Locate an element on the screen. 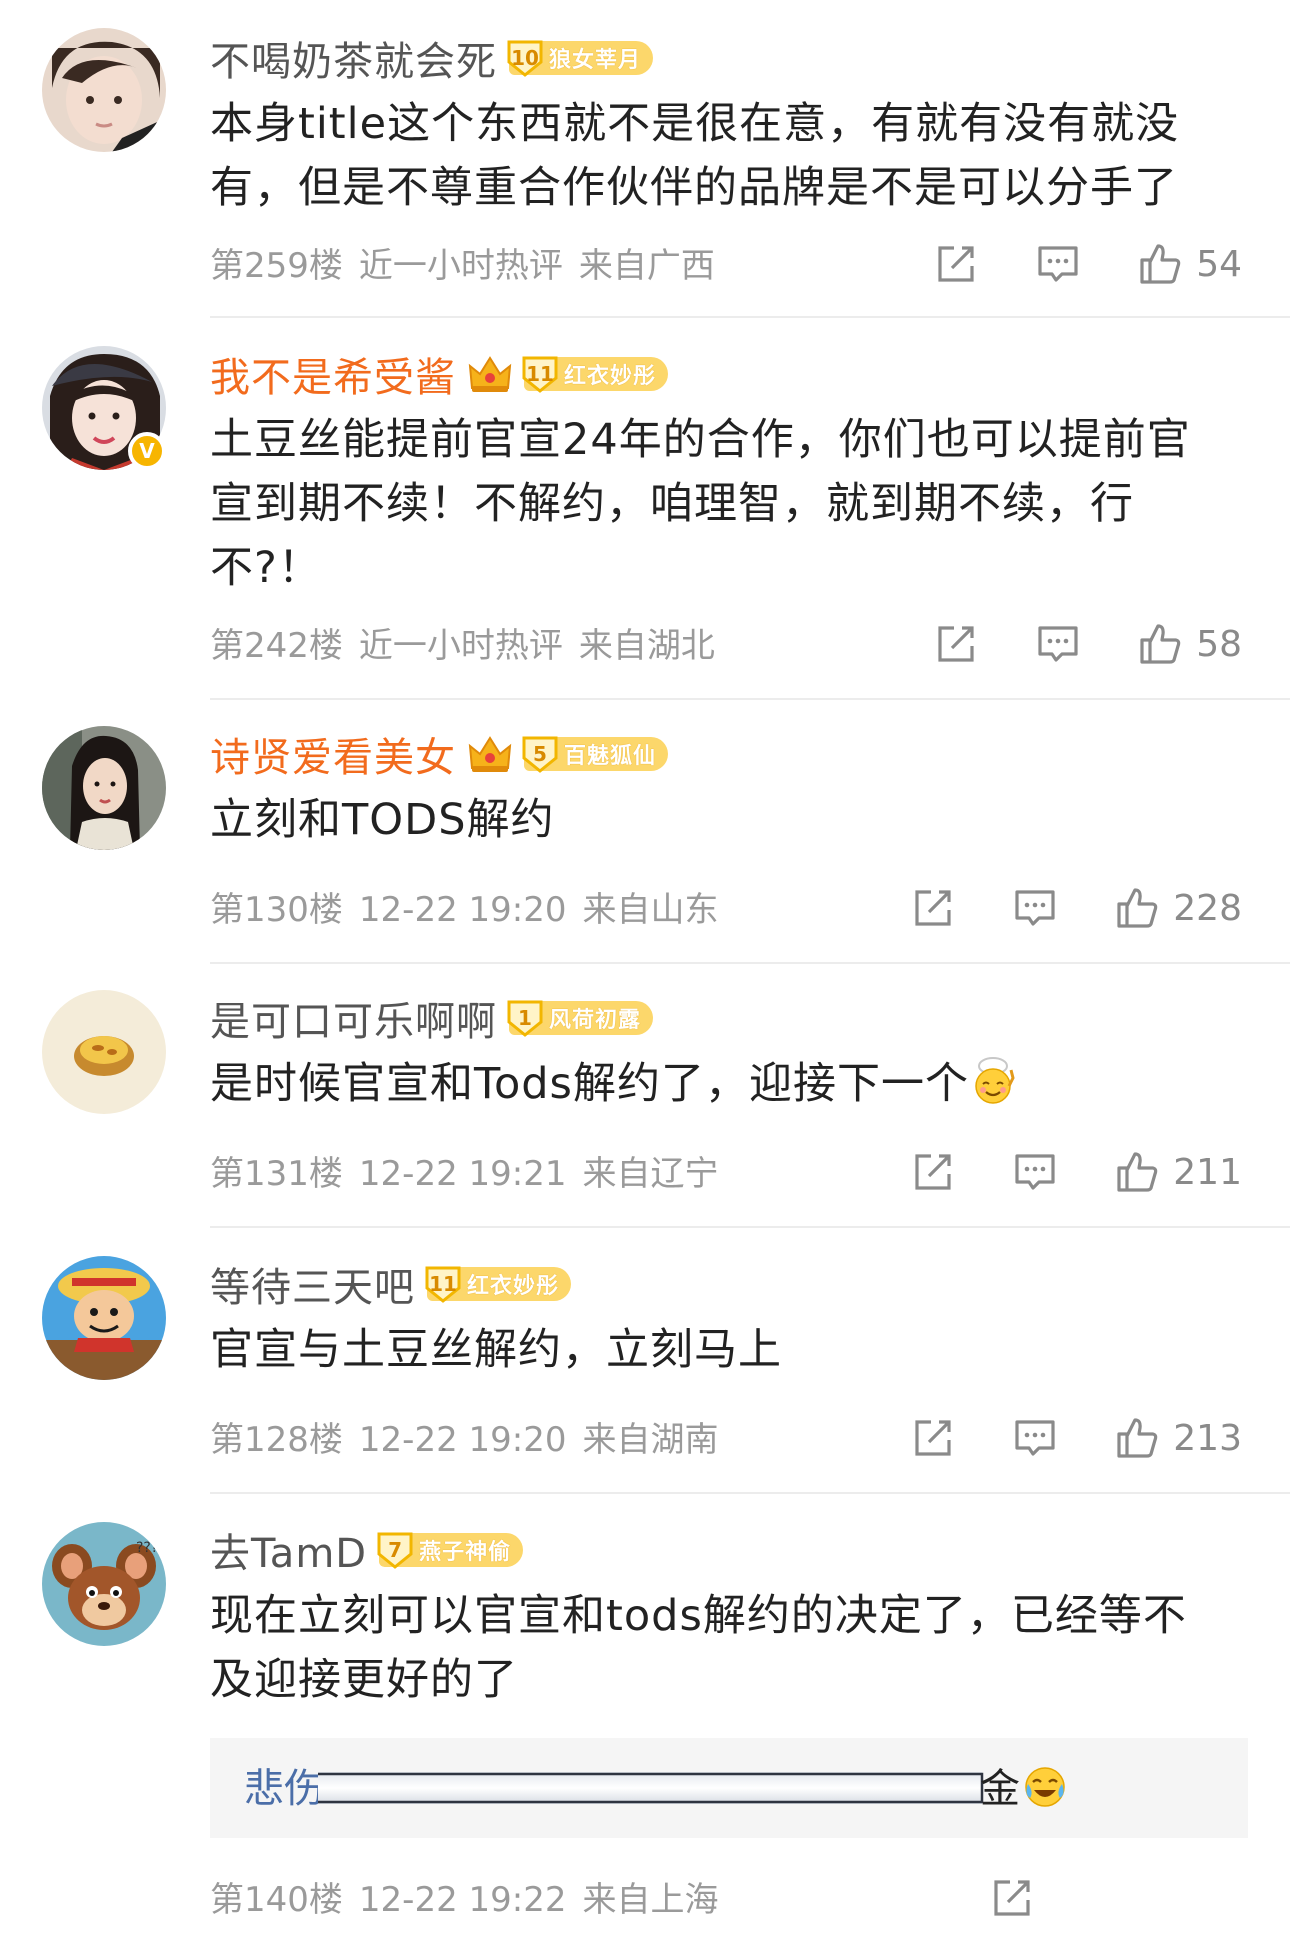 This screenshot has width=1290, height=1935. fan-badge: 5 百魅狐仙 is located at coordinates (595, 754).